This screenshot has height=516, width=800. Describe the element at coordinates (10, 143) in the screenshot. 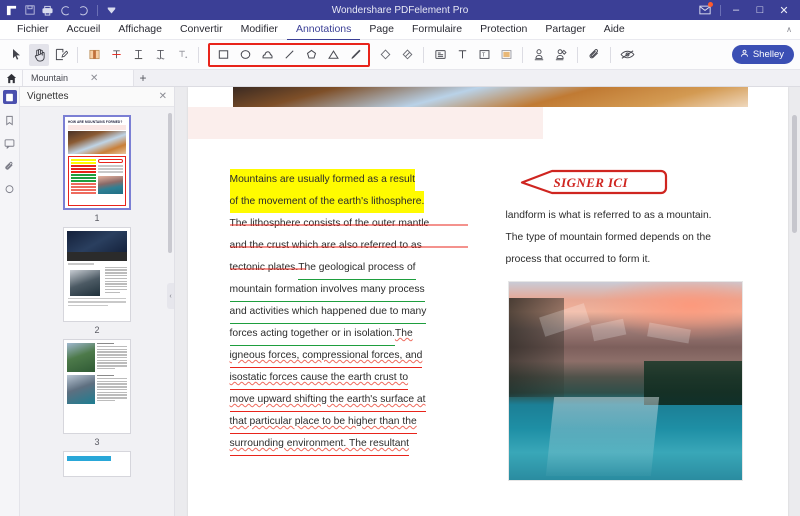

I see `comments-panel-icon` at that location.